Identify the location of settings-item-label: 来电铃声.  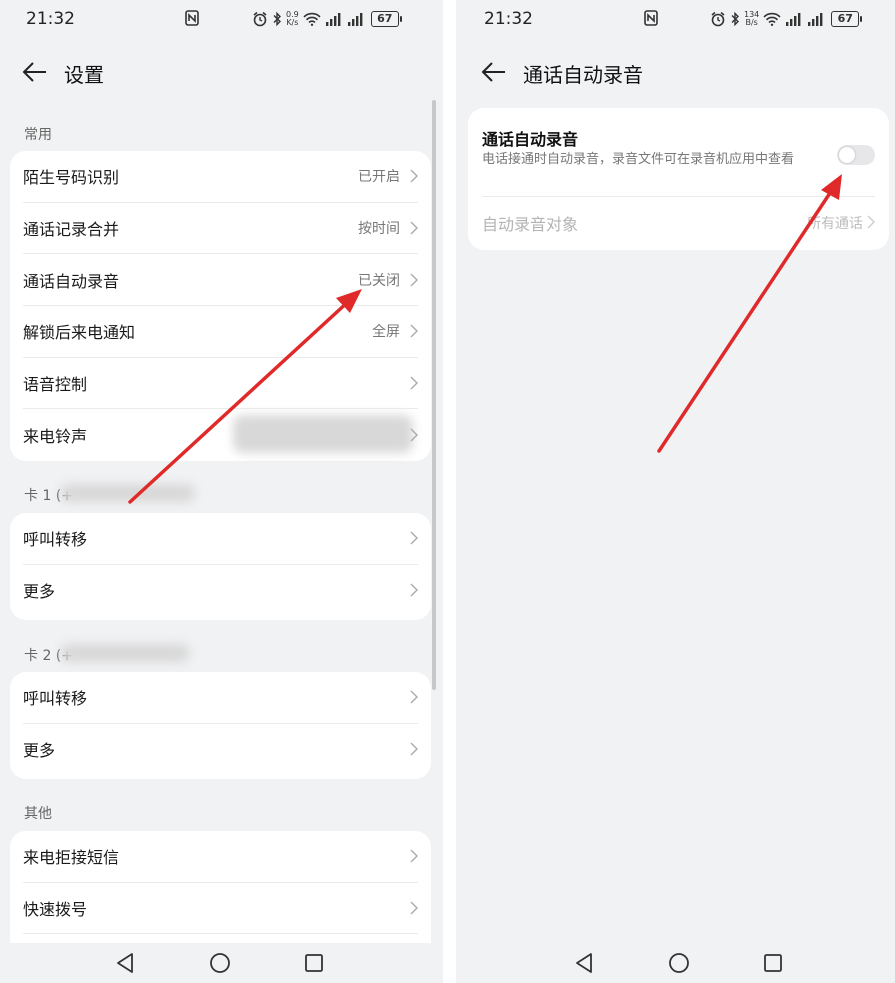
(55, 436).